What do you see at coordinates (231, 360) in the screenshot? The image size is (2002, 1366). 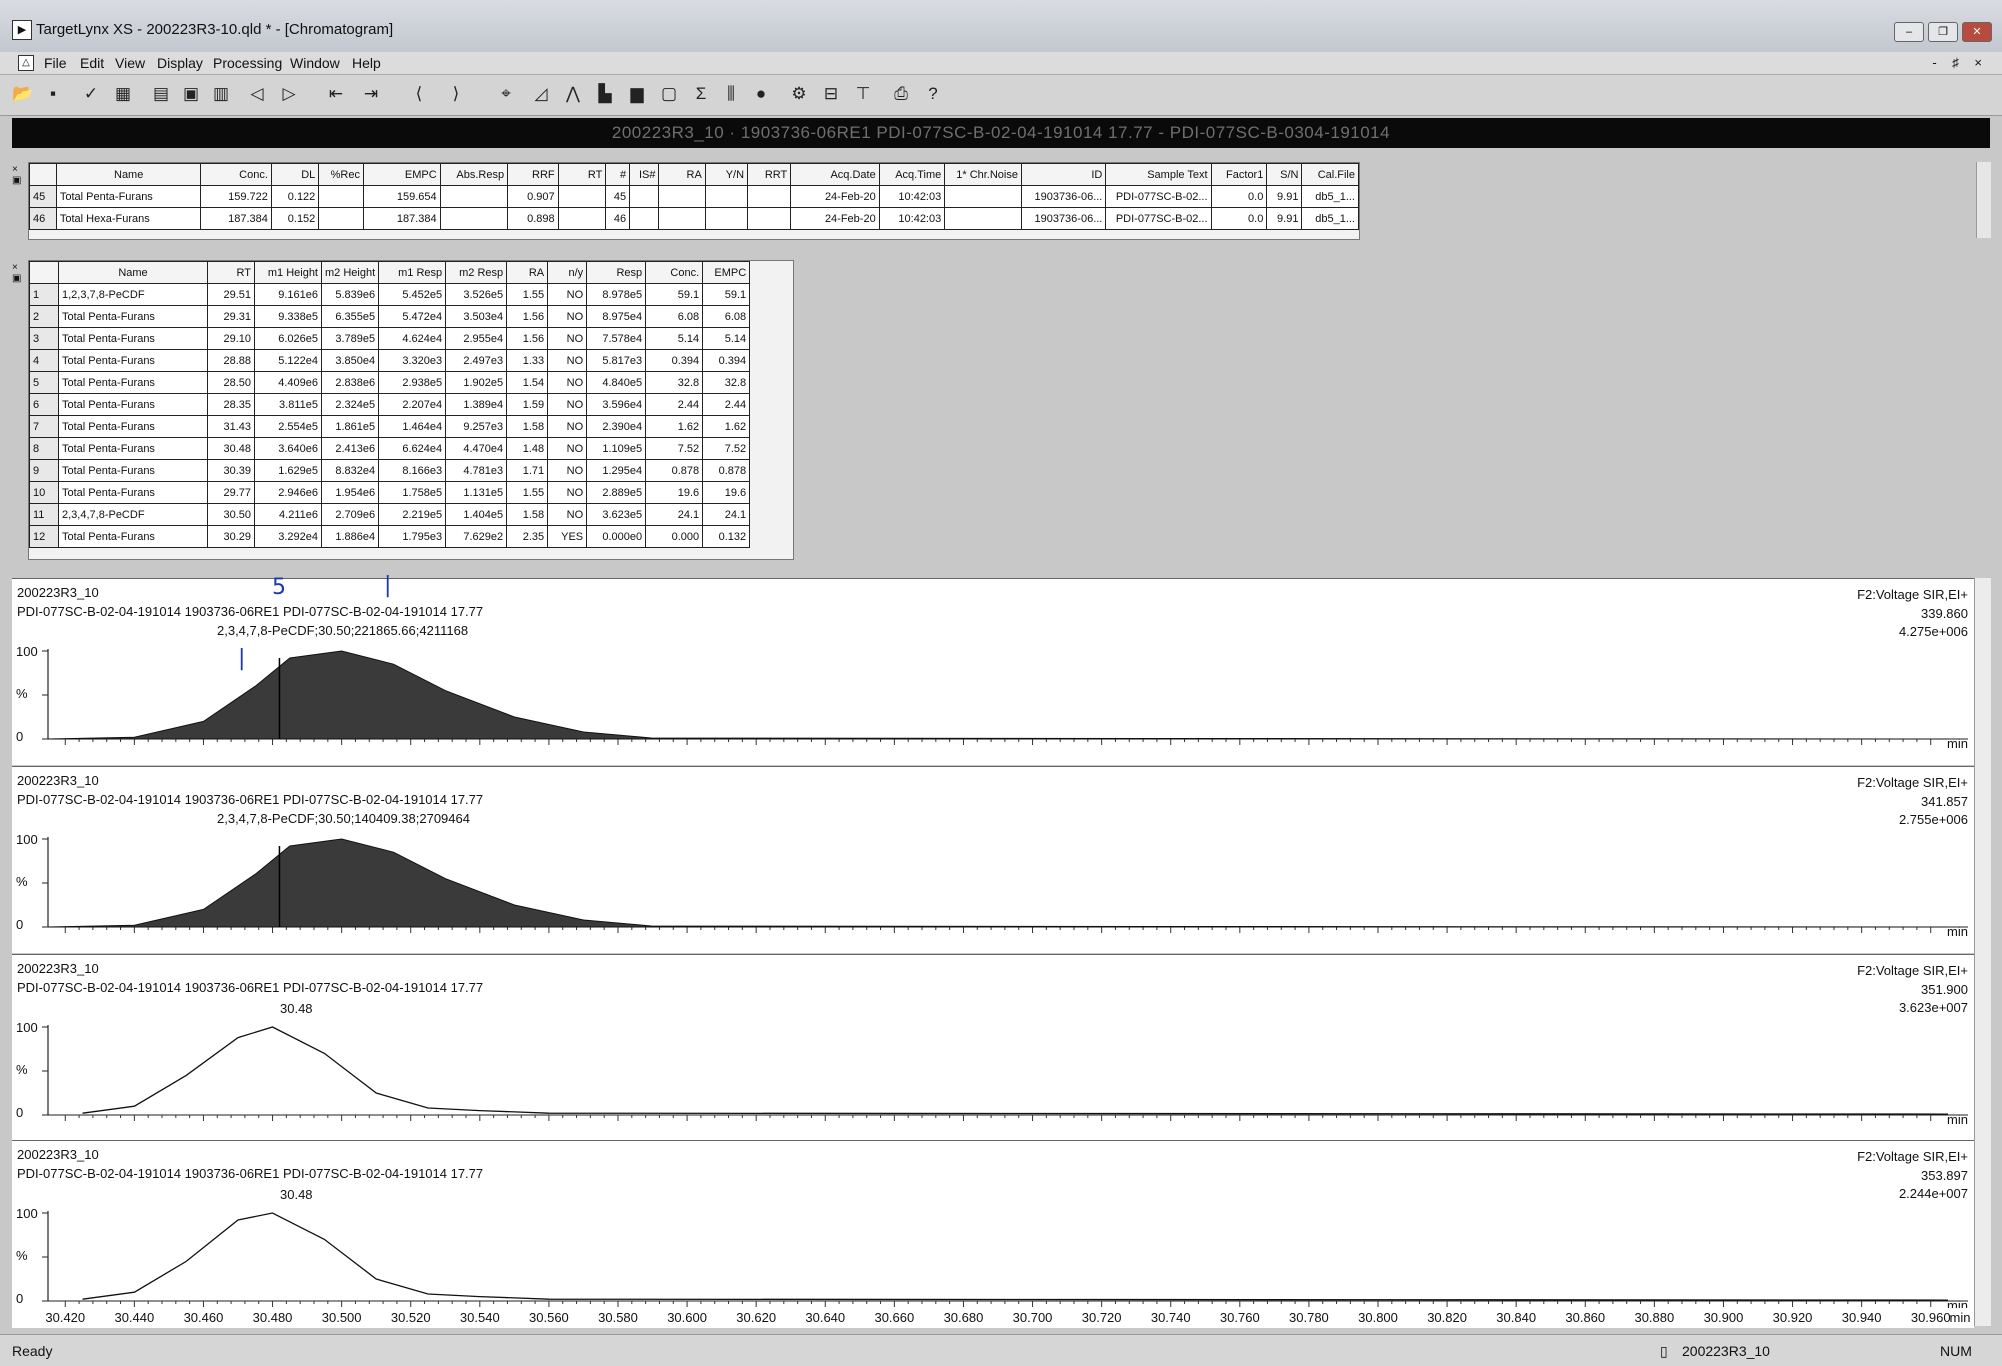 I see `table-cell: 28.88` at bounding box center [231, 360].